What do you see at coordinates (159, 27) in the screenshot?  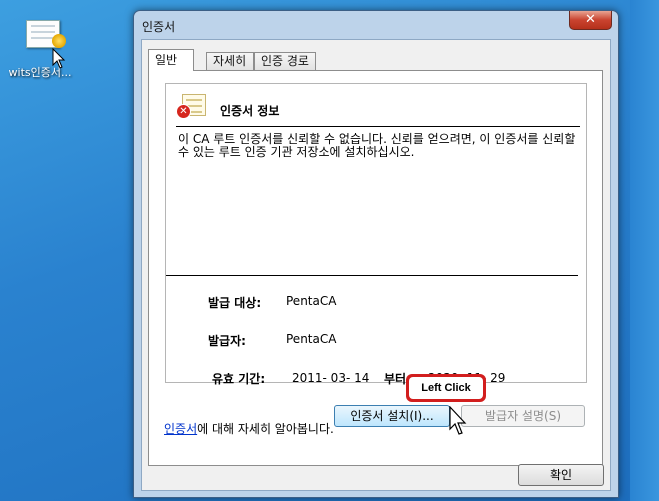 I see `window-title: 인증서` at bounding box center [159, 27].